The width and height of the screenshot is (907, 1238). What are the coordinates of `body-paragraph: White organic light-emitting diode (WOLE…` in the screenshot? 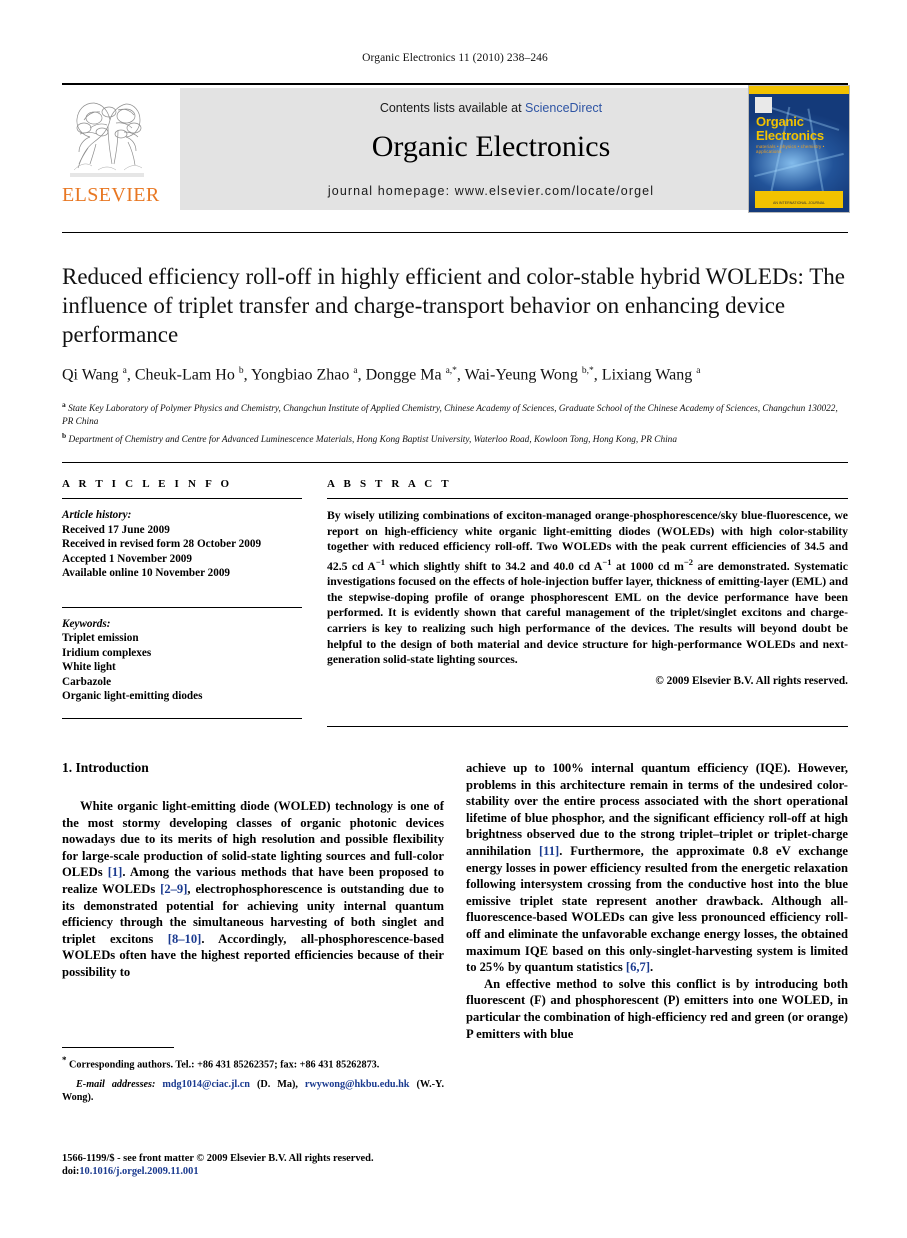 It's located at (253, 889).